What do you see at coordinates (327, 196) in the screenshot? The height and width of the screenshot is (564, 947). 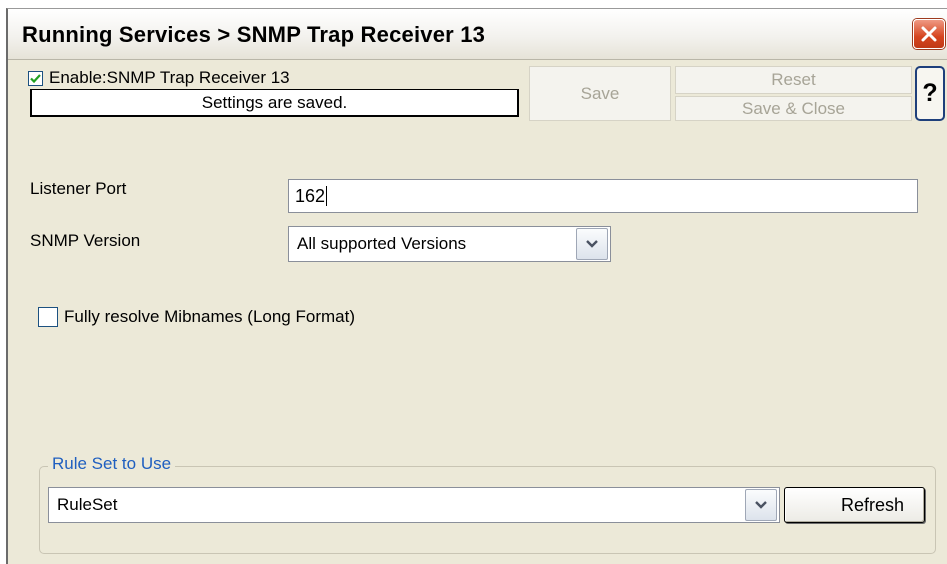 I see `text-caret` at bounding box center [327, 196].